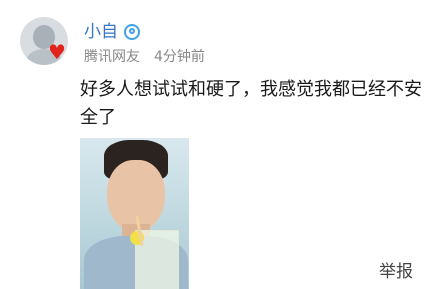 The width and height of the screenshot is (440, 289). What do you see at coordinates (179, 57) in the screenshot?
I see `post-time: 4分钟前` at bounding box center [179, 57].